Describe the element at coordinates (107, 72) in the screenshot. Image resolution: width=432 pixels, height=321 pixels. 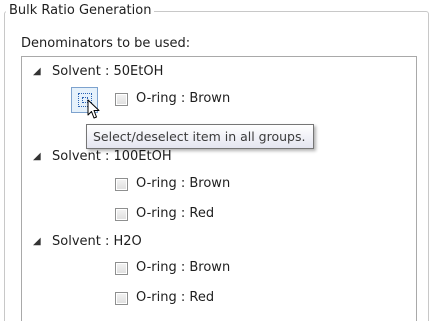
I see `tree-group-50etoh: Solvent : 50EtOH` at that location.